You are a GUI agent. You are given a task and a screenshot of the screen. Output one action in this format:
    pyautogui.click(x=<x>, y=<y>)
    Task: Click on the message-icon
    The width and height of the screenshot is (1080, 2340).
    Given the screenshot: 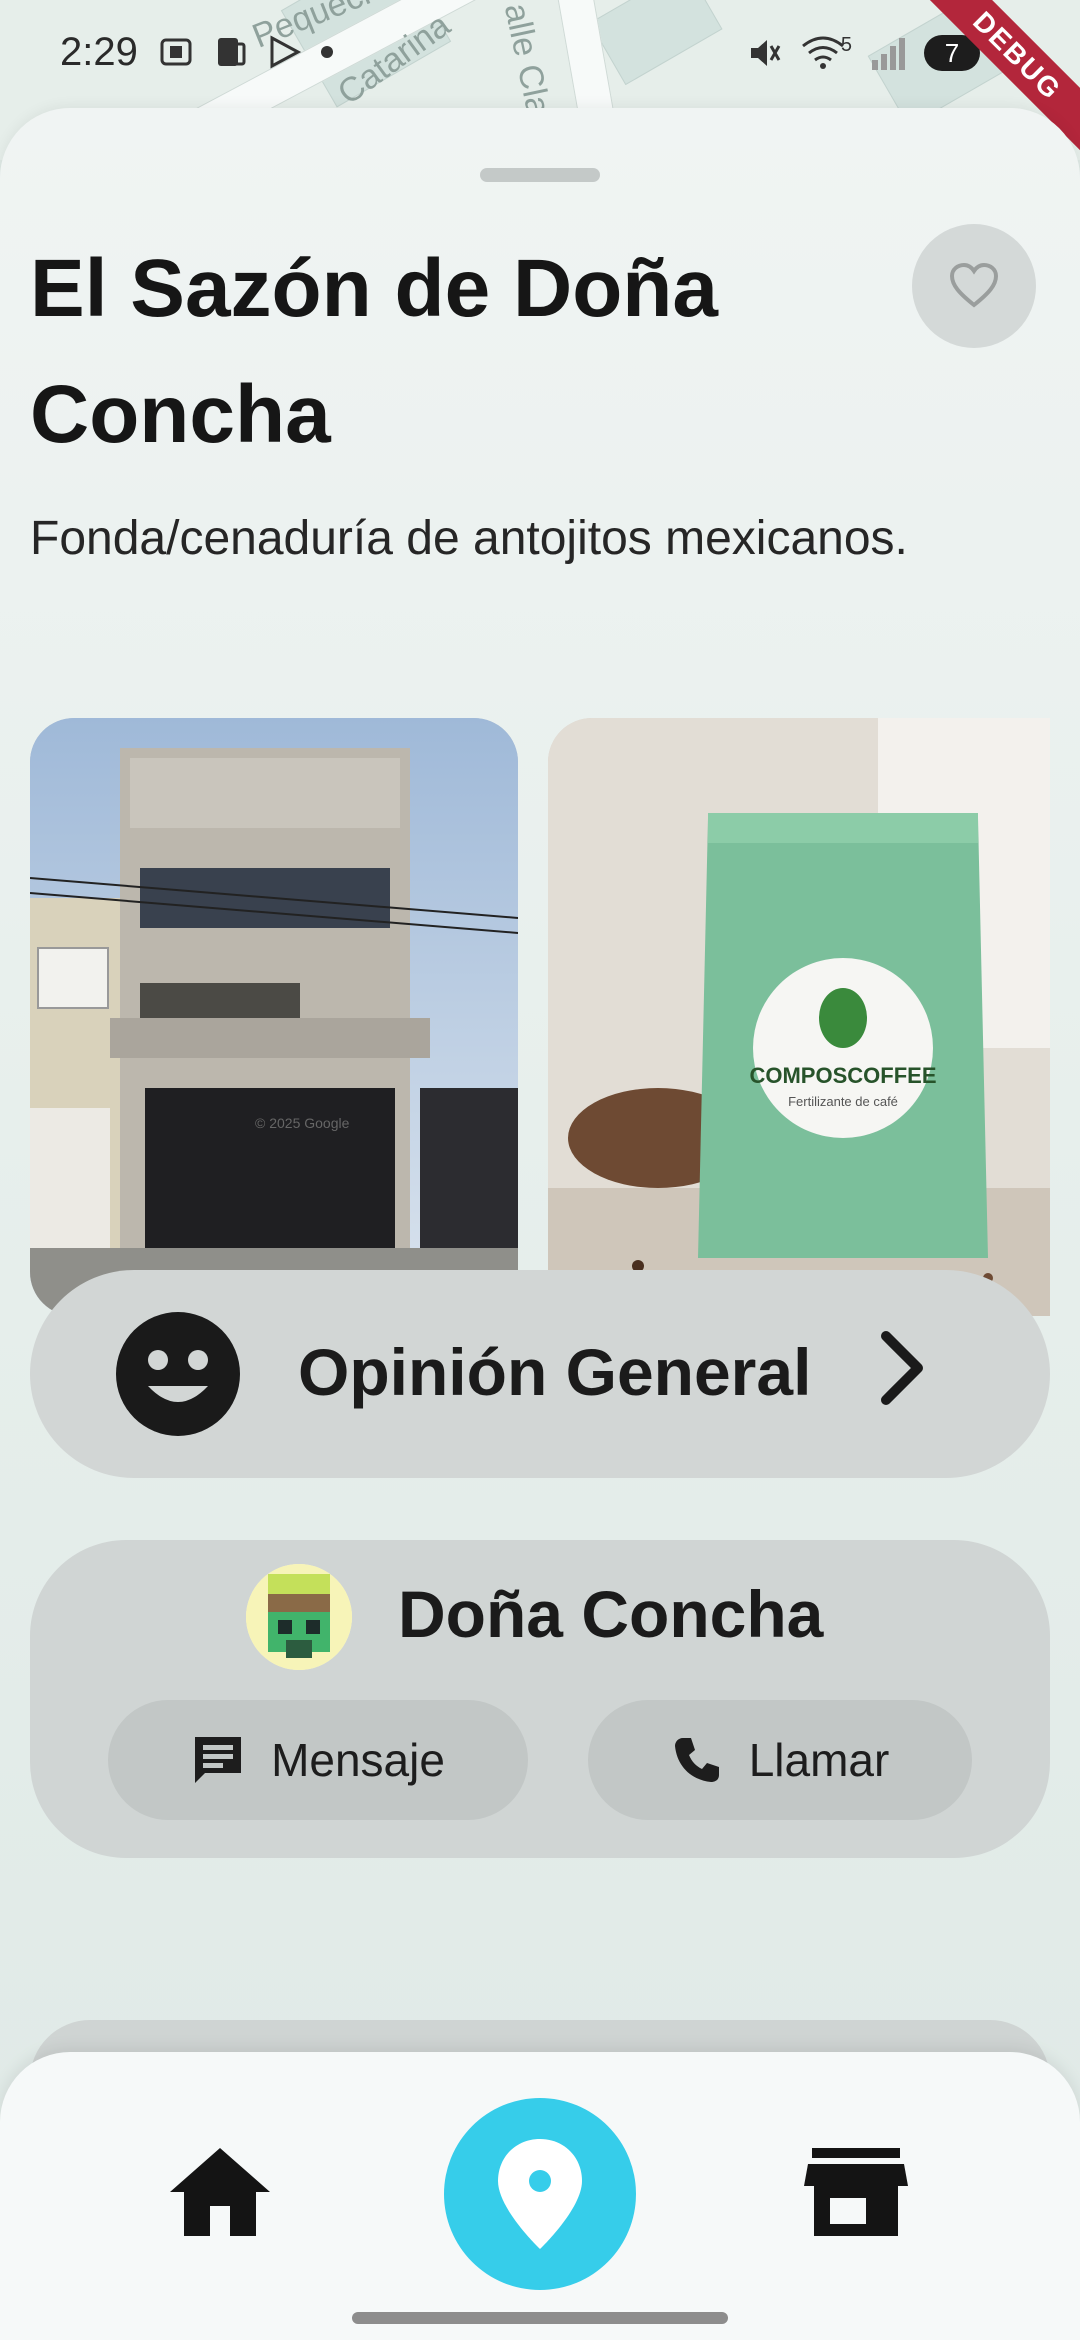 What is the action you would take?
    pyautogui.click(x=218, y=1760)
    